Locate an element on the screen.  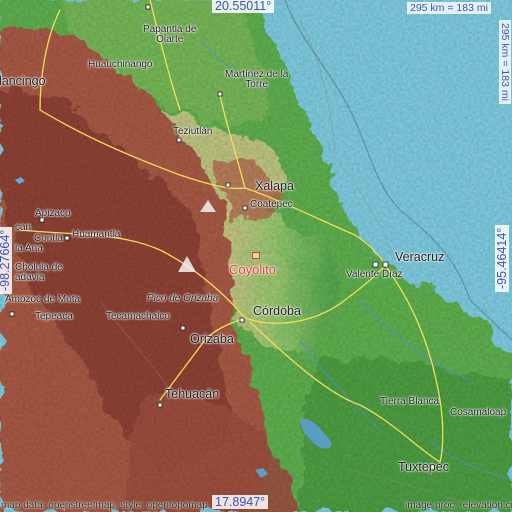
place-tulancingo: lancingo is located at coordinates (23, 81).